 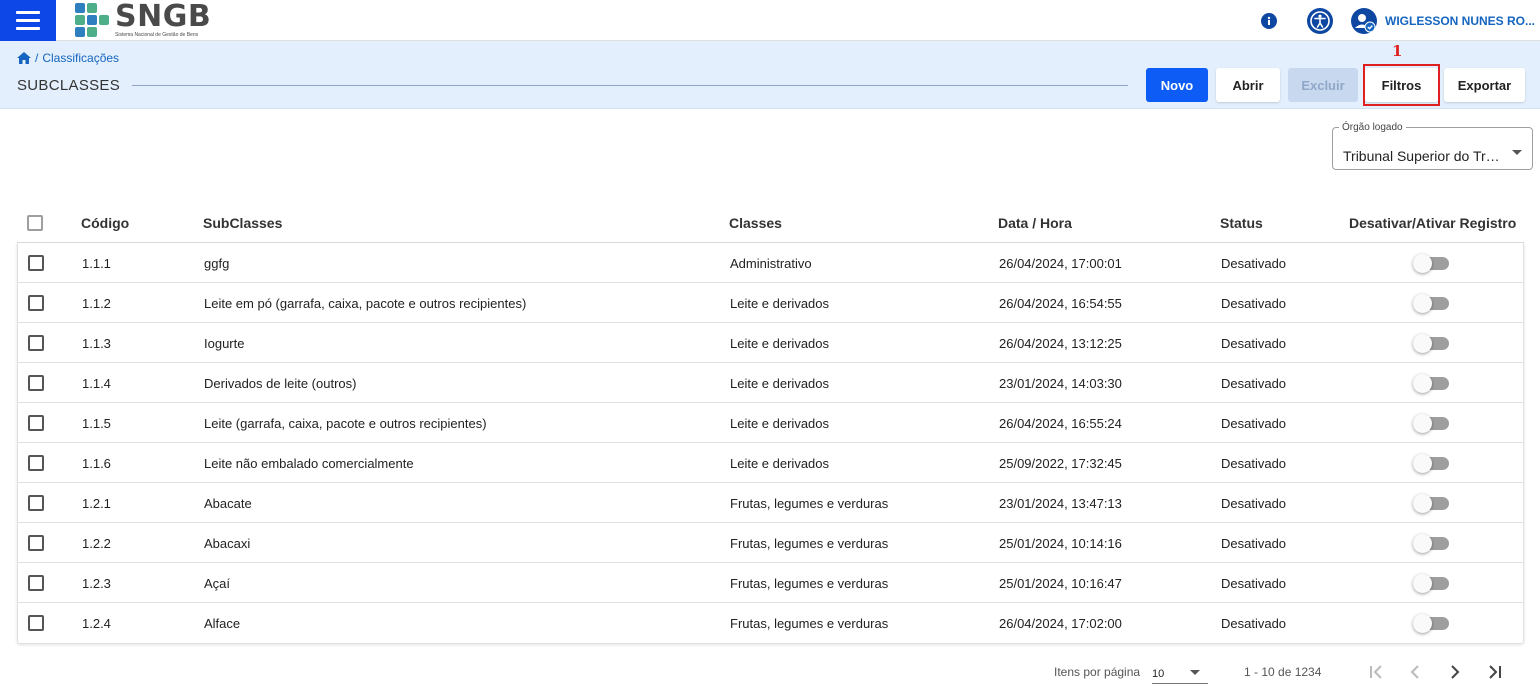 What do you see at coordinates (1415, 672) in the screenshot?
I see `prev-page-button` at bounding box center [1415, 672].